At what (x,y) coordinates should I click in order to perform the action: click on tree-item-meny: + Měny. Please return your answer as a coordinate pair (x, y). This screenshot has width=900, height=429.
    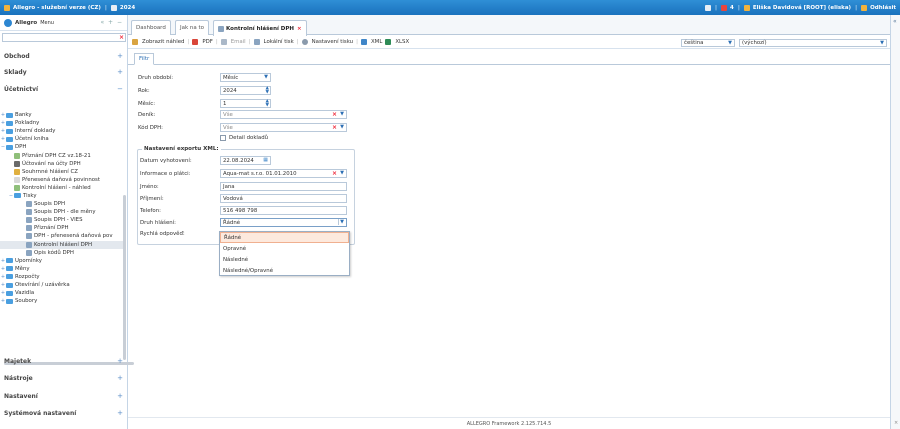
    Looking at the image, I should click on (62, 269).